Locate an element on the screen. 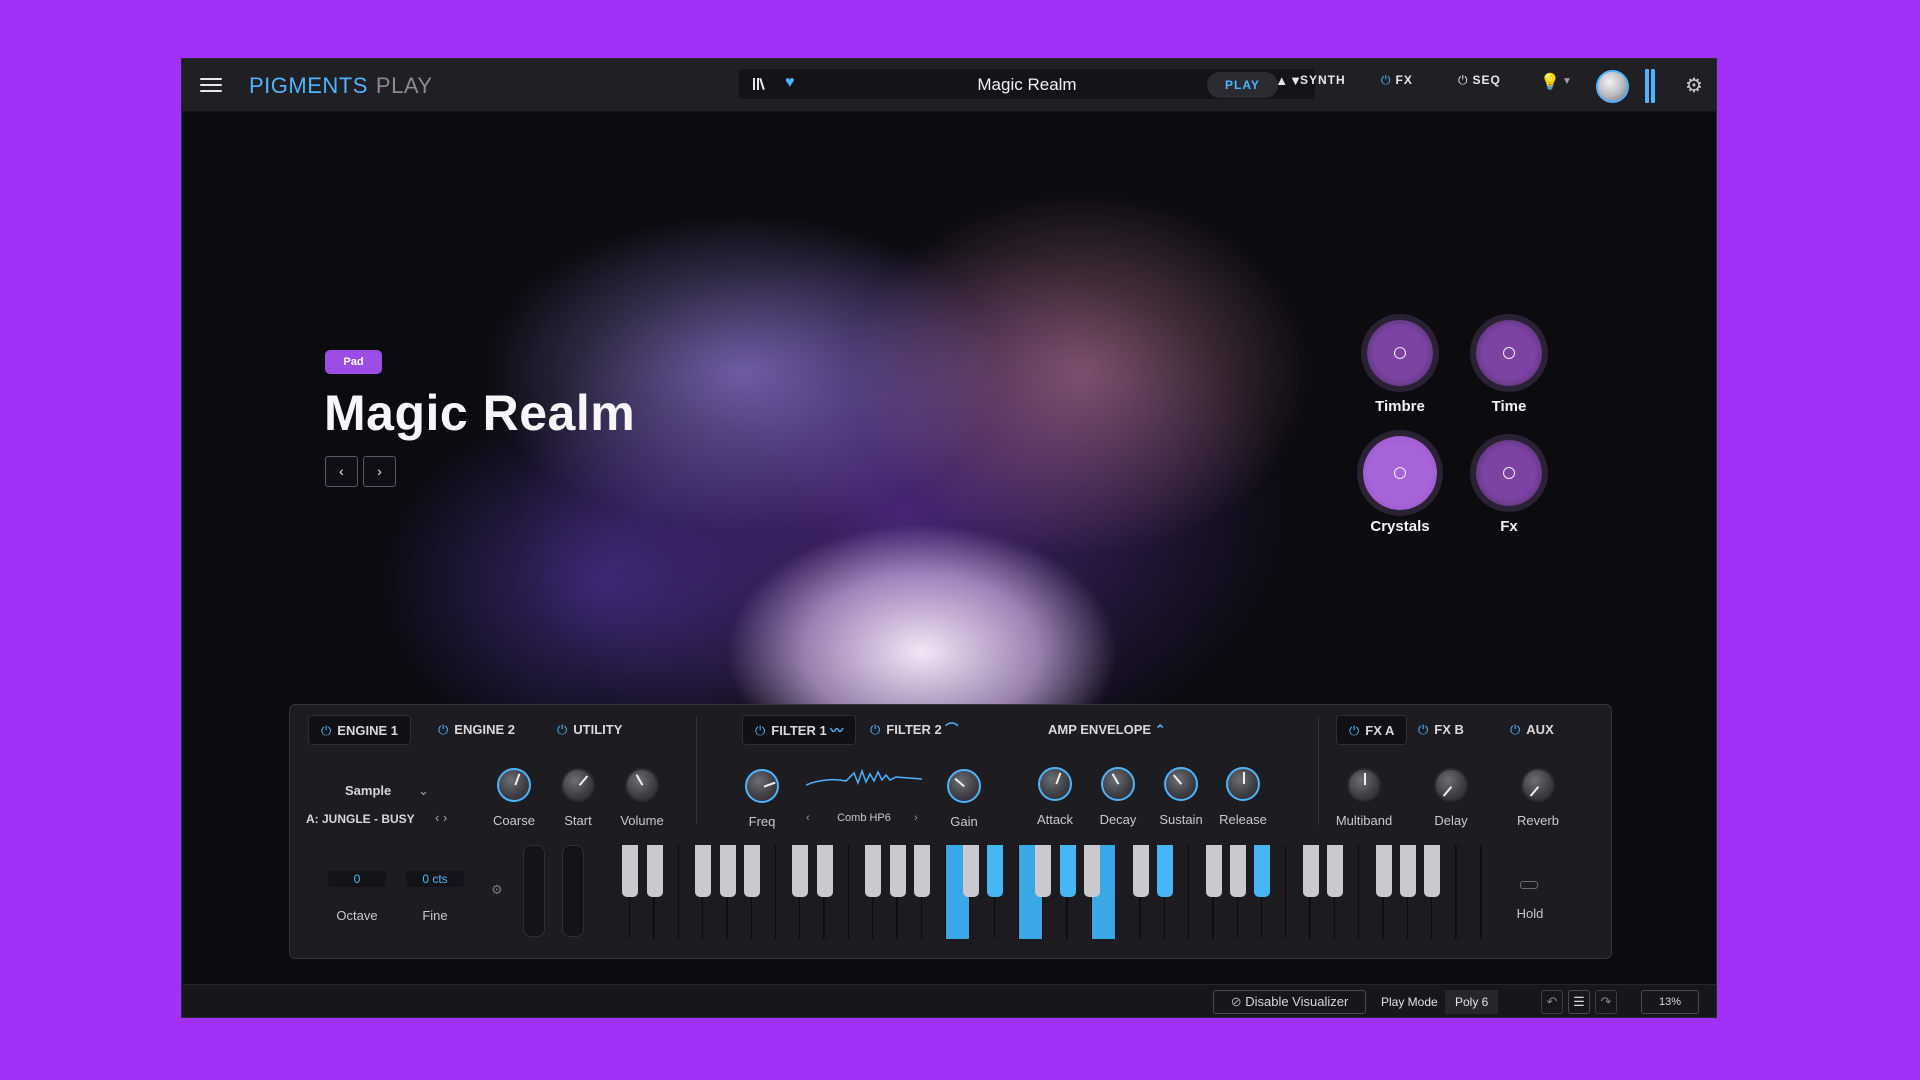 This screenshot has width=1920, height=1080. reverb-knob is located at coordinates (1538, 785).